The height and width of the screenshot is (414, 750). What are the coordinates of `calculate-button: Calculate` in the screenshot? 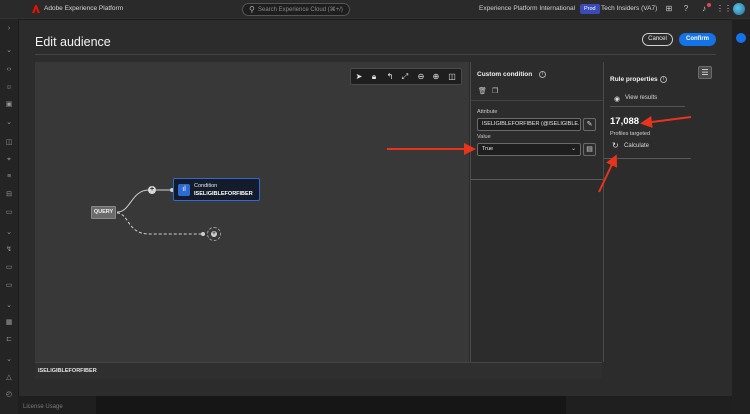 It's located at (636, 146).